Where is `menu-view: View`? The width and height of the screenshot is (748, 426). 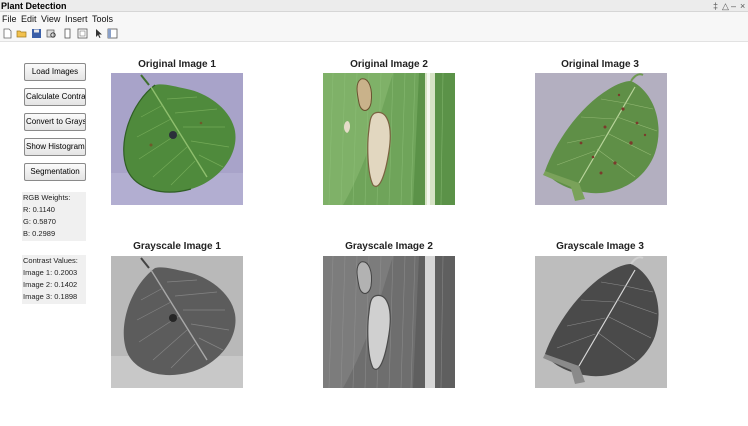
menu-view: View is located at coordinates (50, 19).